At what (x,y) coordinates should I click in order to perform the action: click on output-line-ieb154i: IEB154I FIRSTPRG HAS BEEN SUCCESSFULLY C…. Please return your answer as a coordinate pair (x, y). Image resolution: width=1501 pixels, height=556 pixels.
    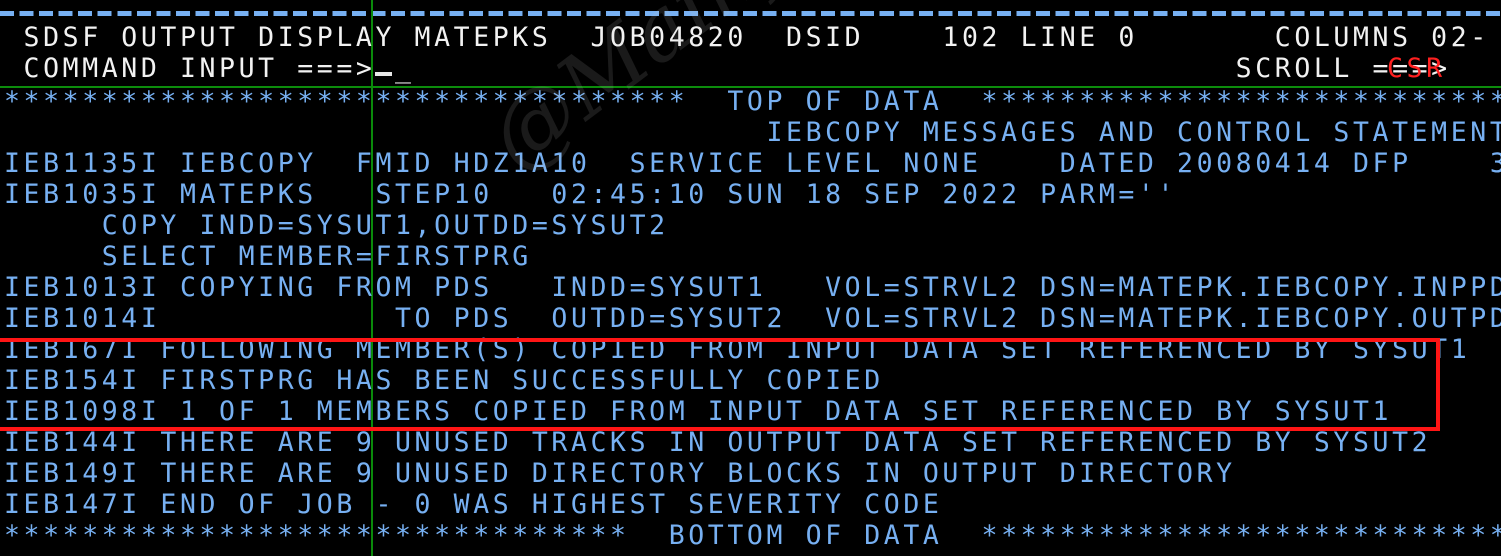
    Looking at the image, I should click on (444, 380).